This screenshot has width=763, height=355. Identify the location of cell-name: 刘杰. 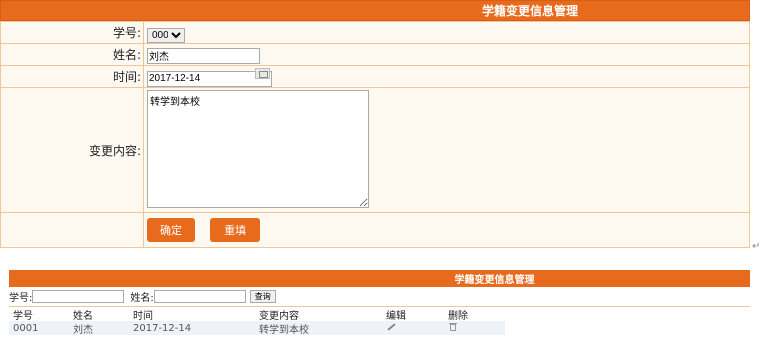
(83, 330).